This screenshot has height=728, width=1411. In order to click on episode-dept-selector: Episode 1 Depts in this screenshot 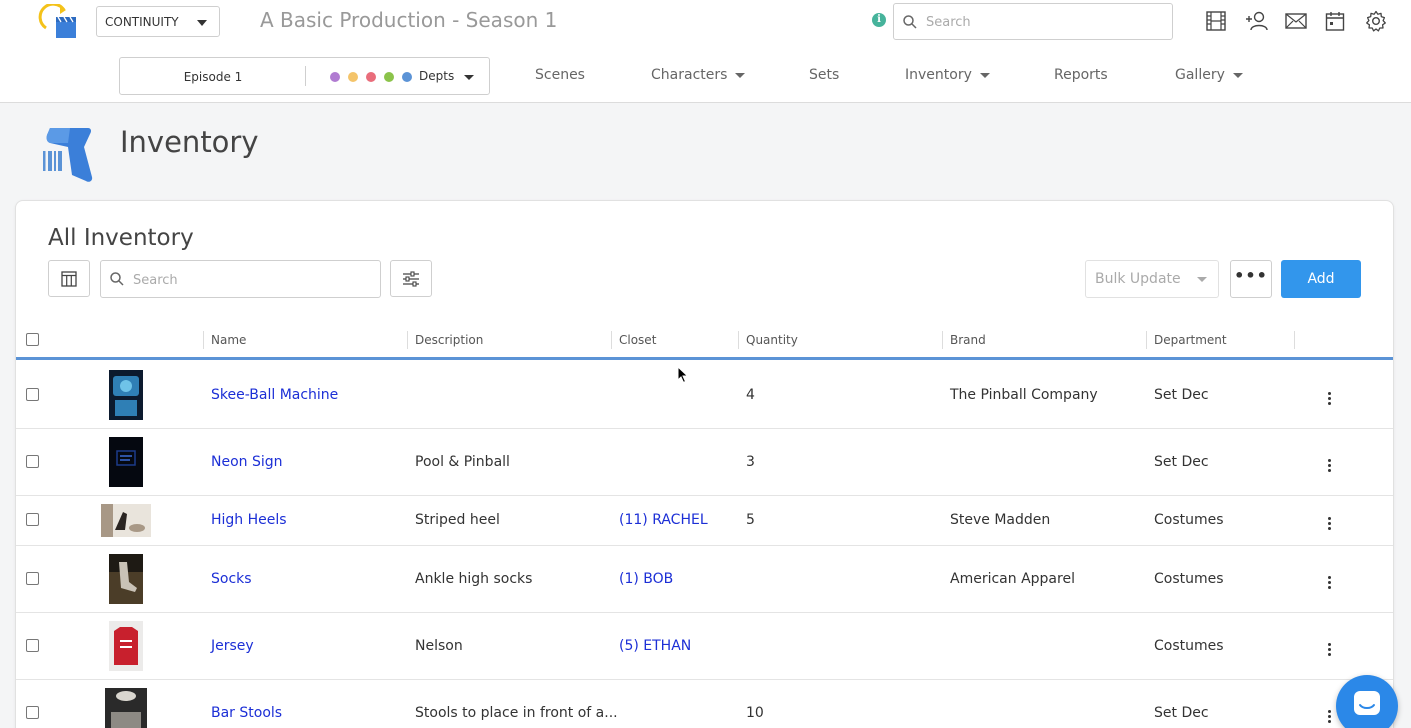, I will do `click(304, 76)`.